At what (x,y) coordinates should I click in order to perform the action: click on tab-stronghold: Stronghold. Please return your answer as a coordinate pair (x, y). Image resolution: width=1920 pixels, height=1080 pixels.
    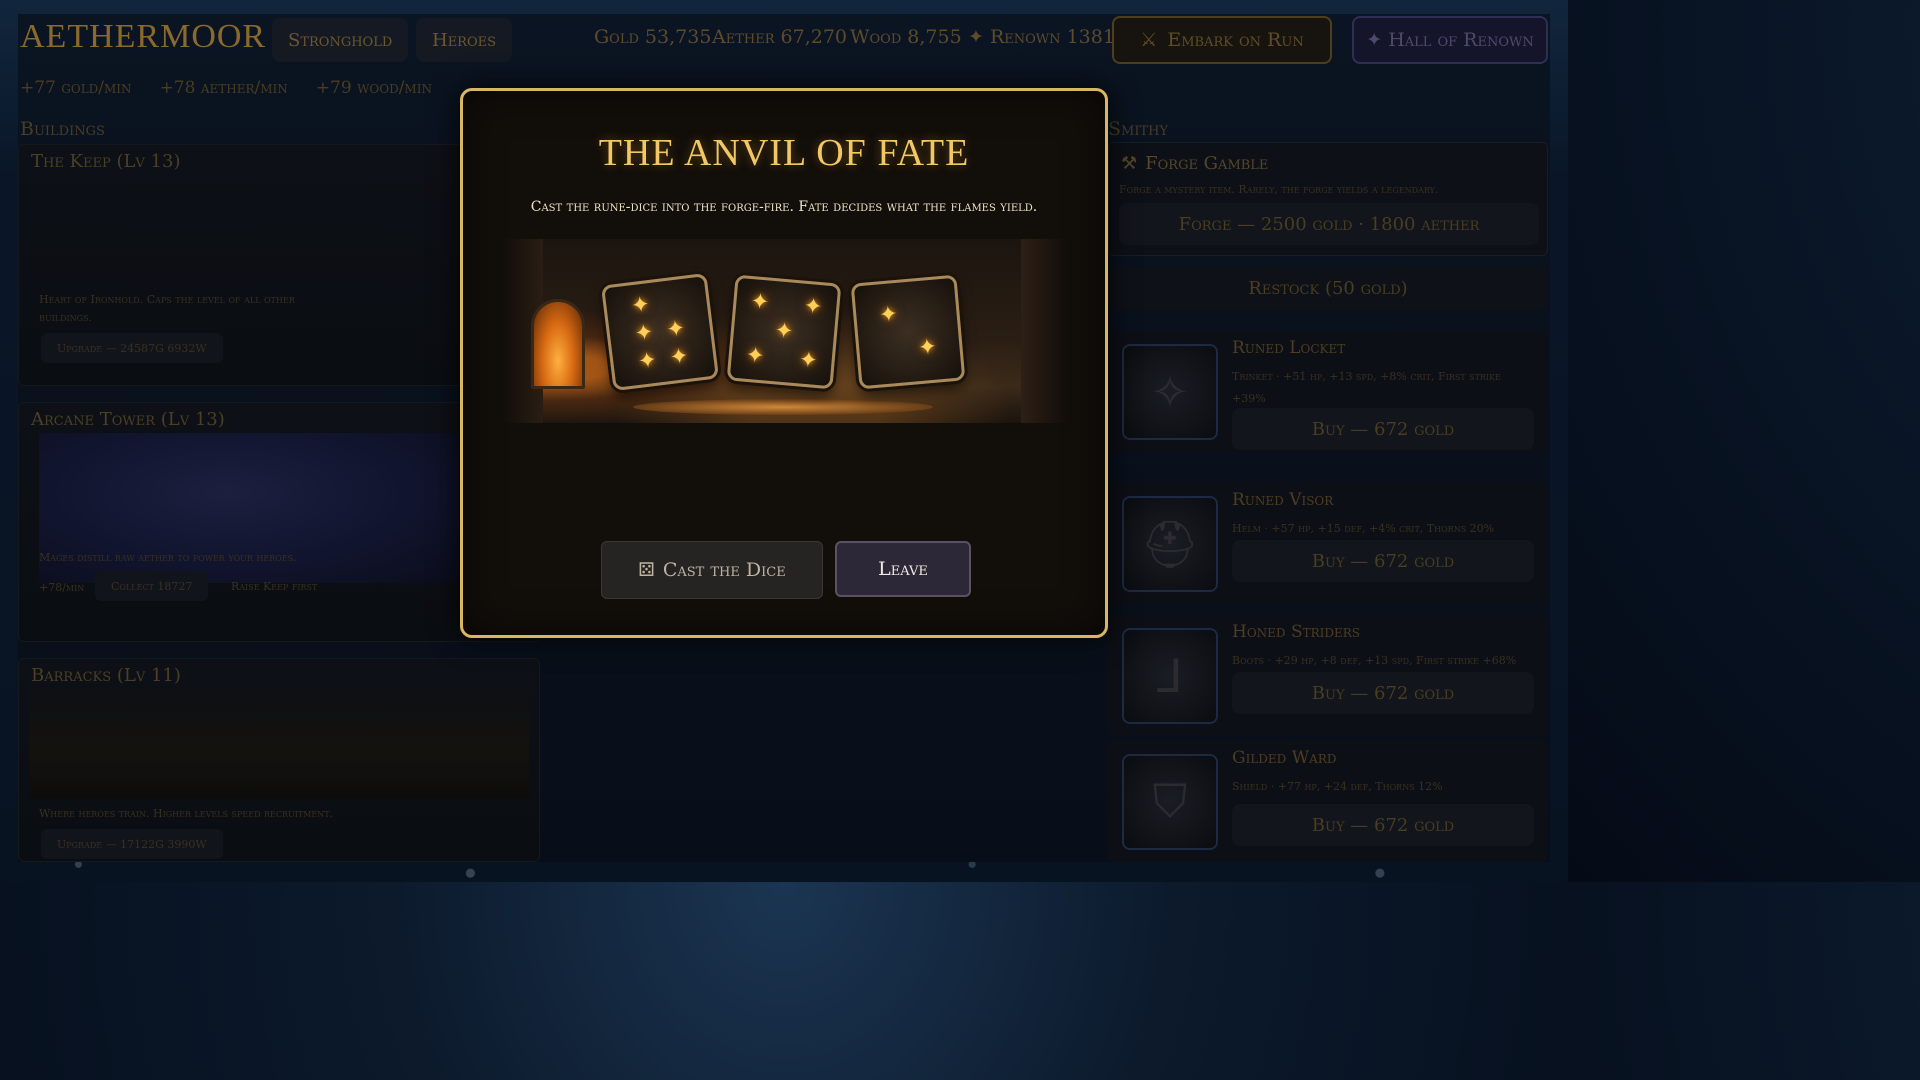
    Looking at the image, I should click on (340, 40).